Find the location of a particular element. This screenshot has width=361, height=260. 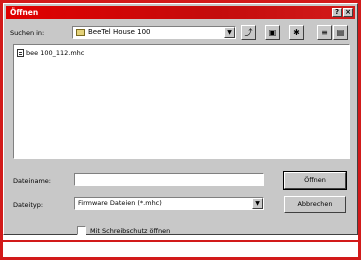

up-one-level-button: ⤴ is located at coordinates (248, 32).